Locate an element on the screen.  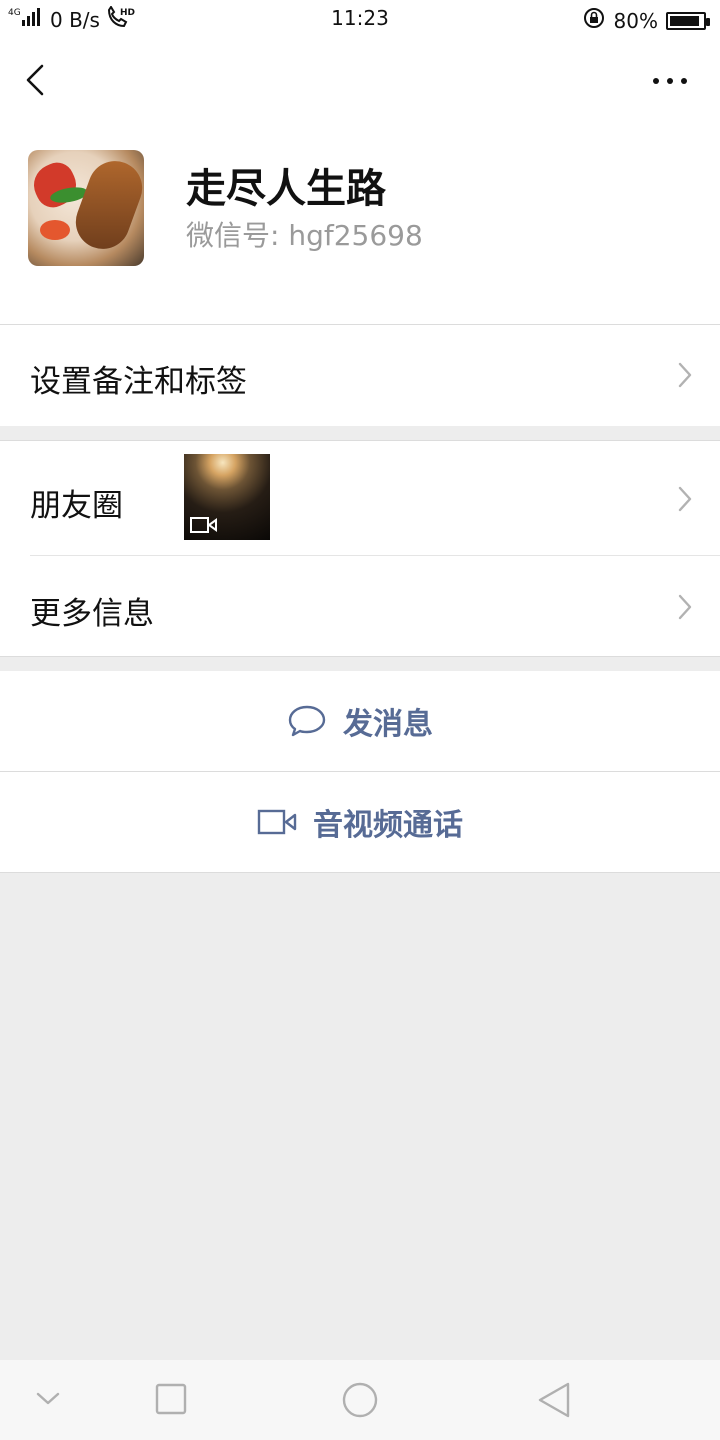
more-info-row: 更多信息 is located at coordinates (360, 606).